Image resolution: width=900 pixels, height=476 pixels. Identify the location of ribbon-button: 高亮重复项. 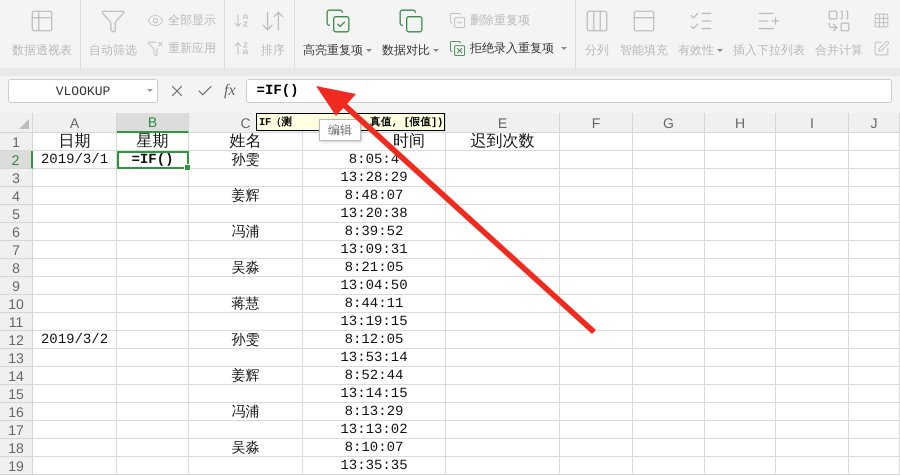
(337, 34).